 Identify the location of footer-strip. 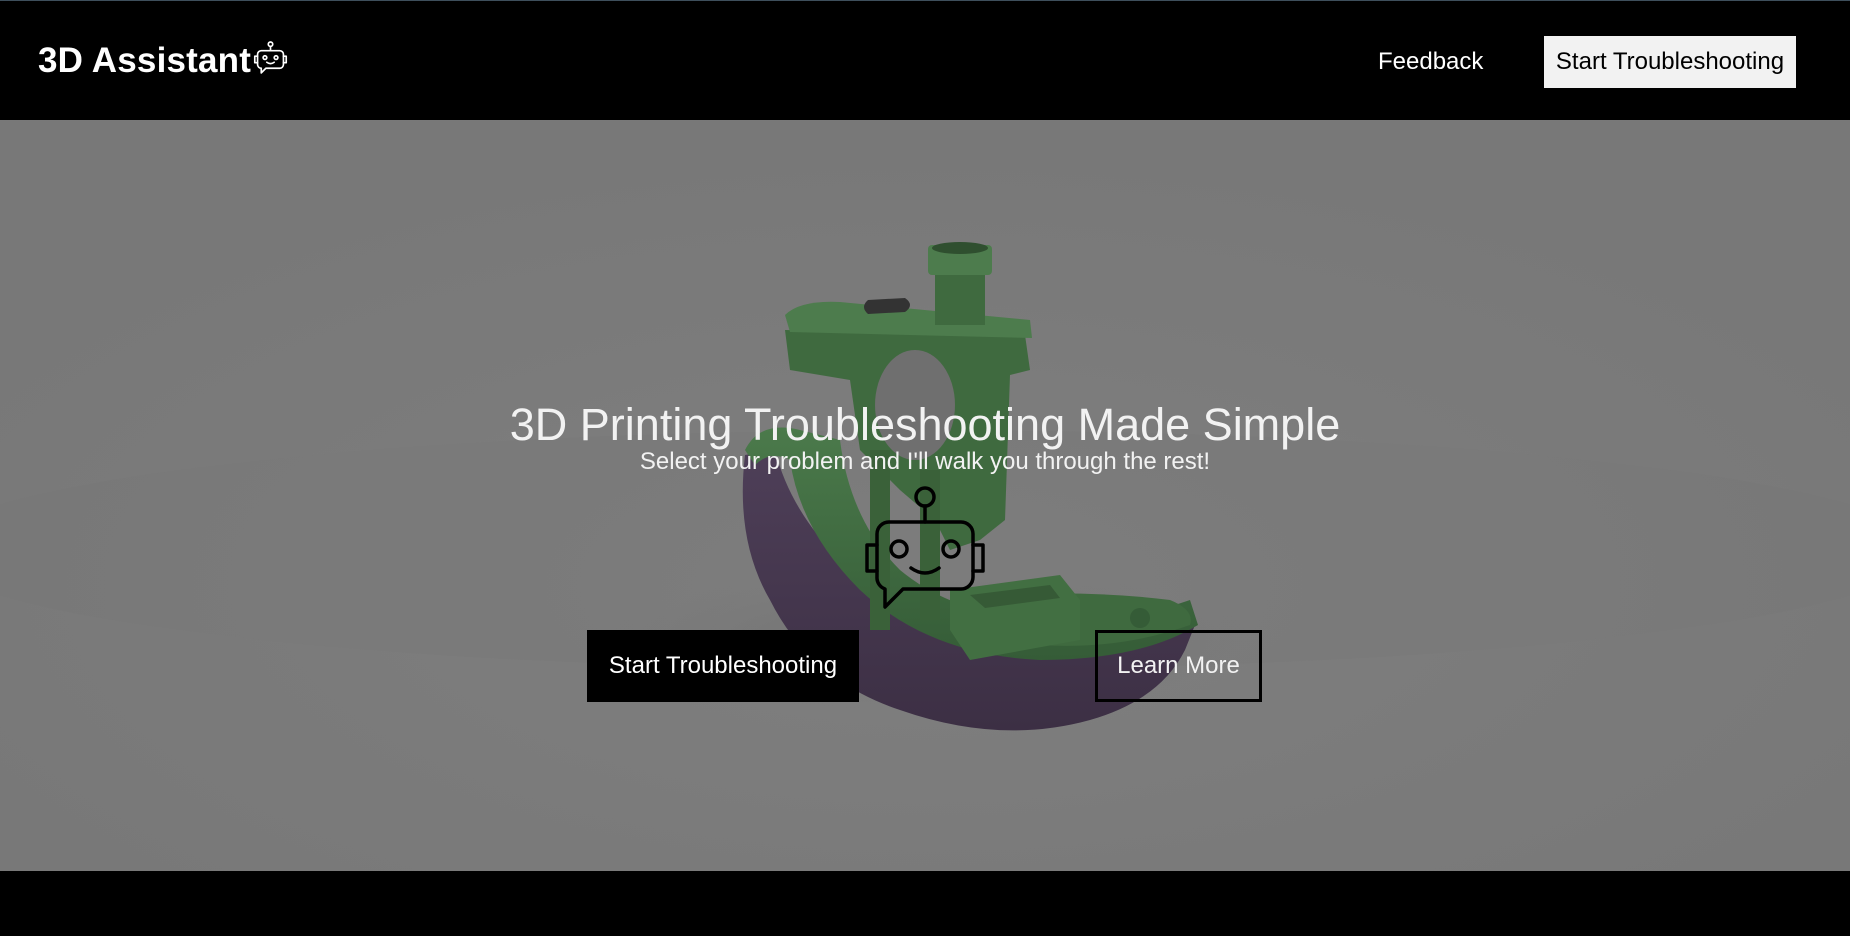
(925, 903).